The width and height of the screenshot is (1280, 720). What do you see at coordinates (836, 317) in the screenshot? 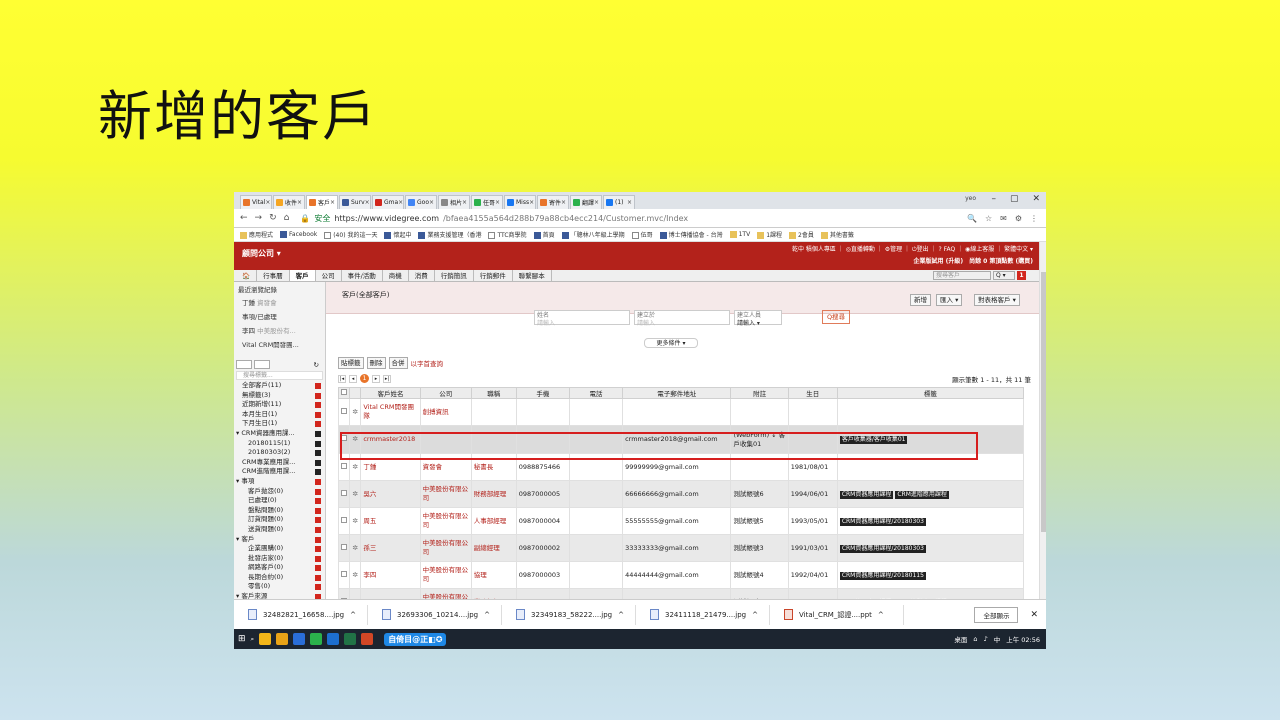
I see `search-button: Q搜尋` at bounding box center [836, 317].